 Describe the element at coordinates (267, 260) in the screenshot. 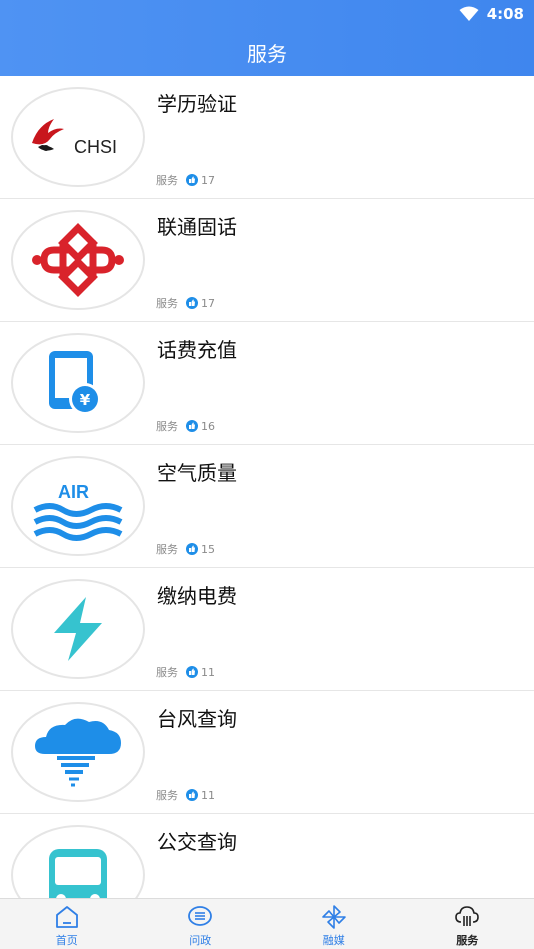

I see `list-item-unicom-landline: 联通固话 服务 17` at that location.